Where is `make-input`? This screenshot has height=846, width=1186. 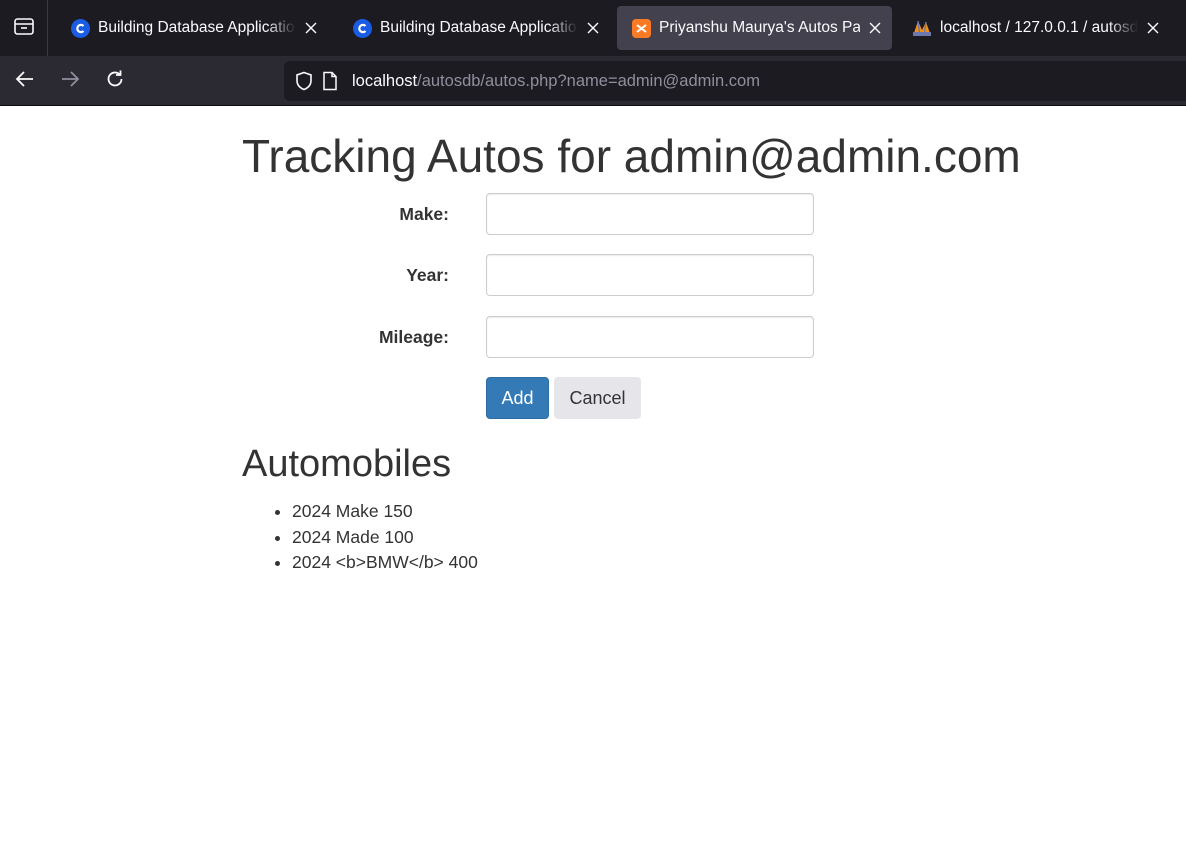
make-input is located at coordinates (650, 214).